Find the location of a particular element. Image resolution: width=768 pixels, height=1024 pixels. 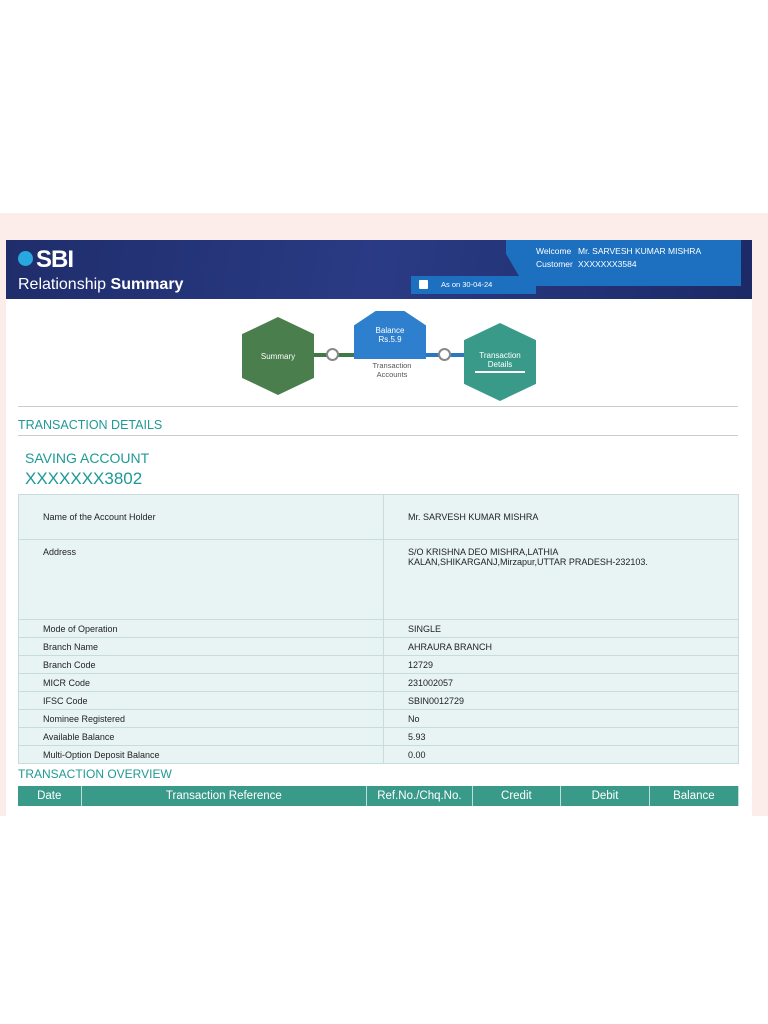

detail-row: Multi-Option Deposit Balance 0.00 is located at coordinates (378, 754).